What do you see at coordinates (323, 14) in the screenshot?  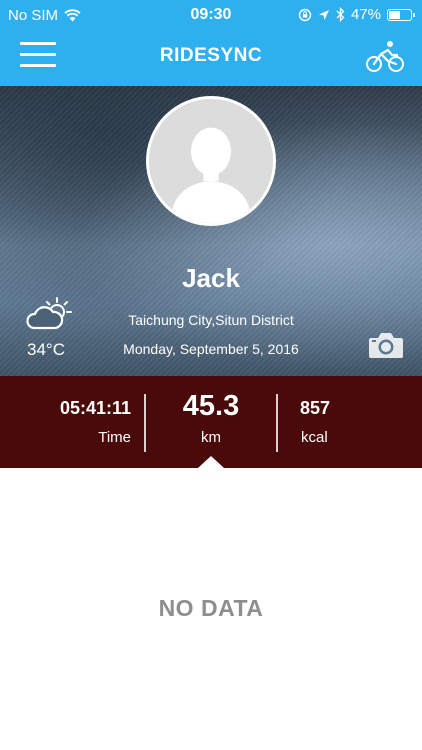 I see `location-arrow-icon` at bounding box center [323, 14].